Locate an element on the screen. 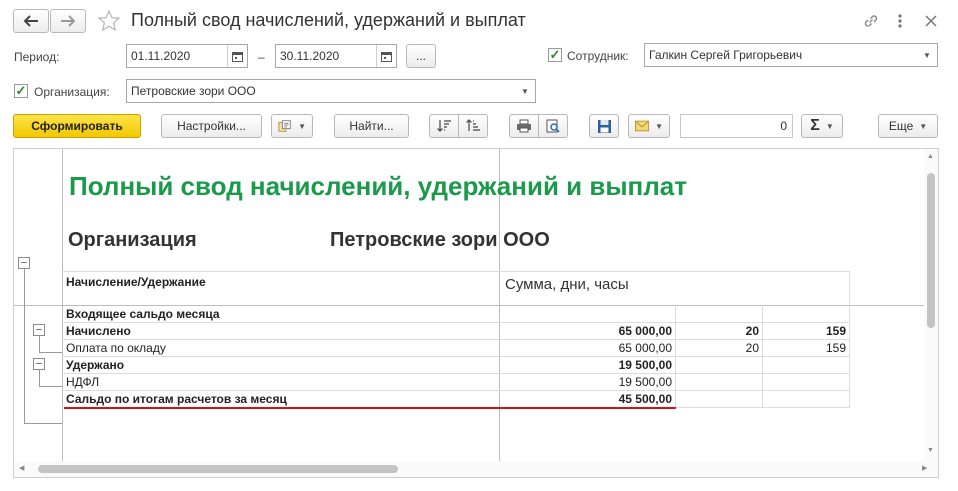 The height and width of the screenshot is (491, 958). print-button is located at coordinates (524, 126).